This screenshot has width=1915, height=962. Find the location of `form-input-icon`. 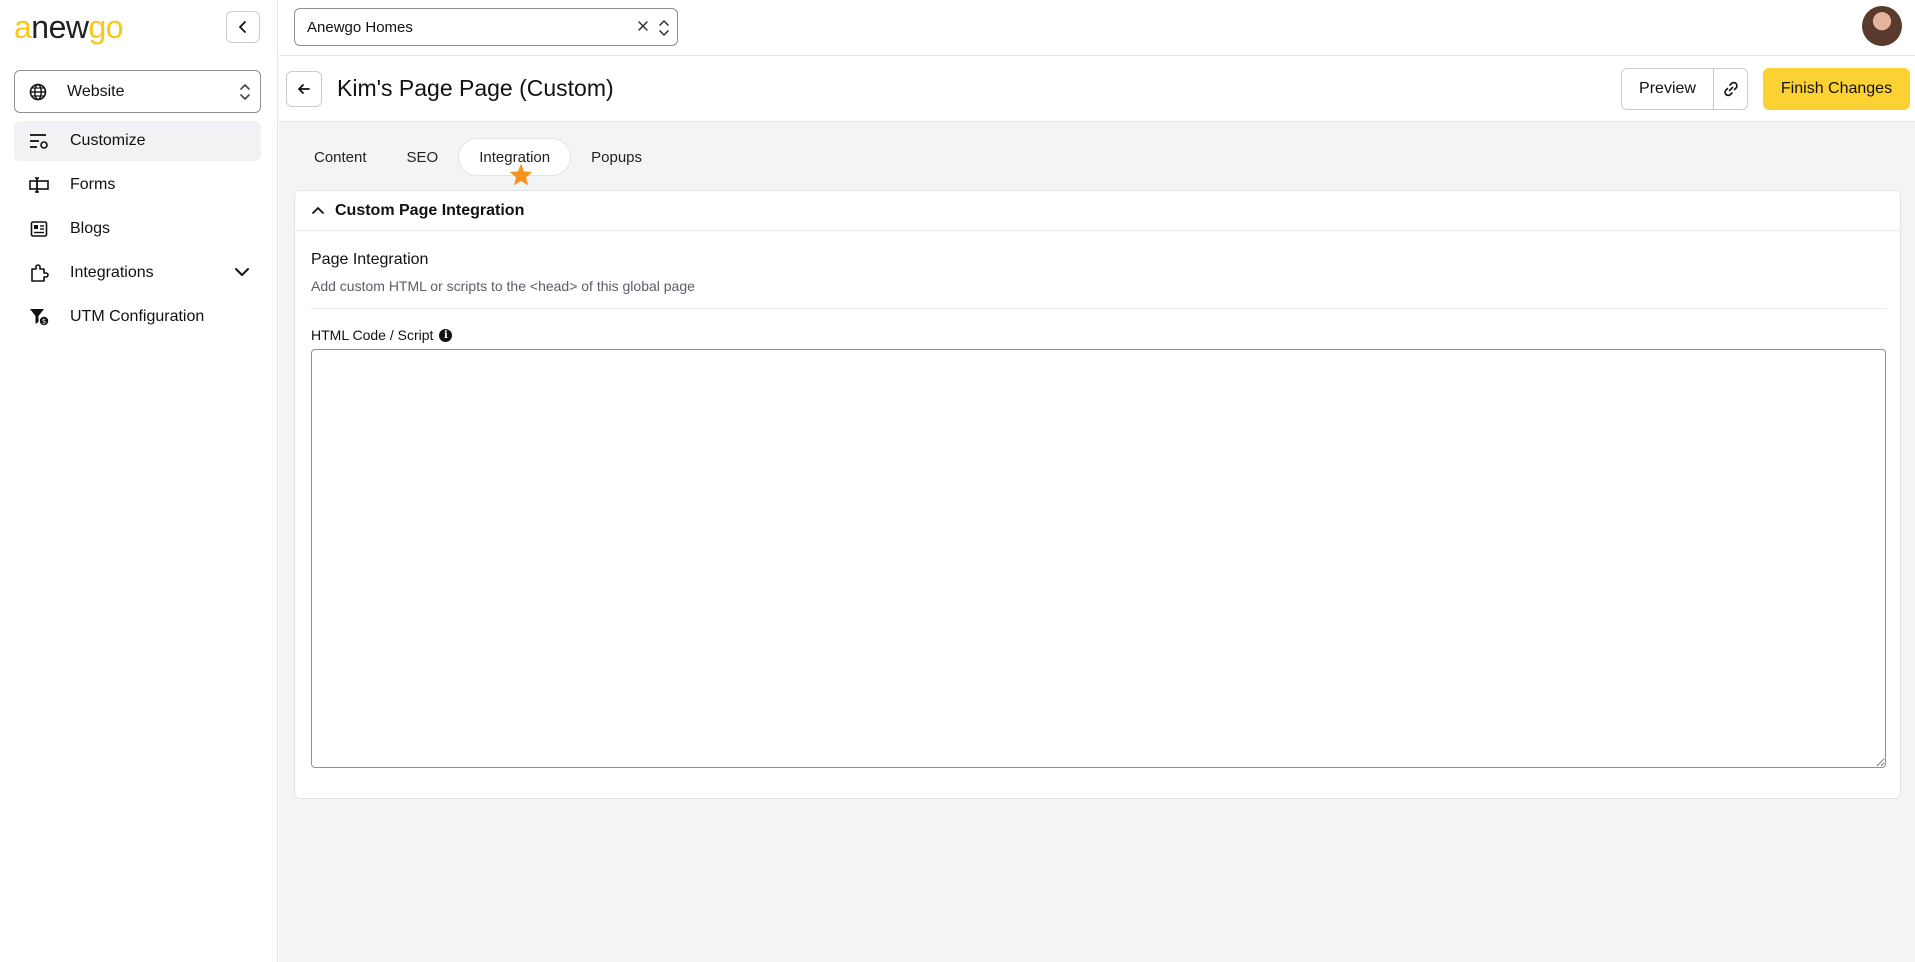

form-input-icon is located at coordinates (39, 185).